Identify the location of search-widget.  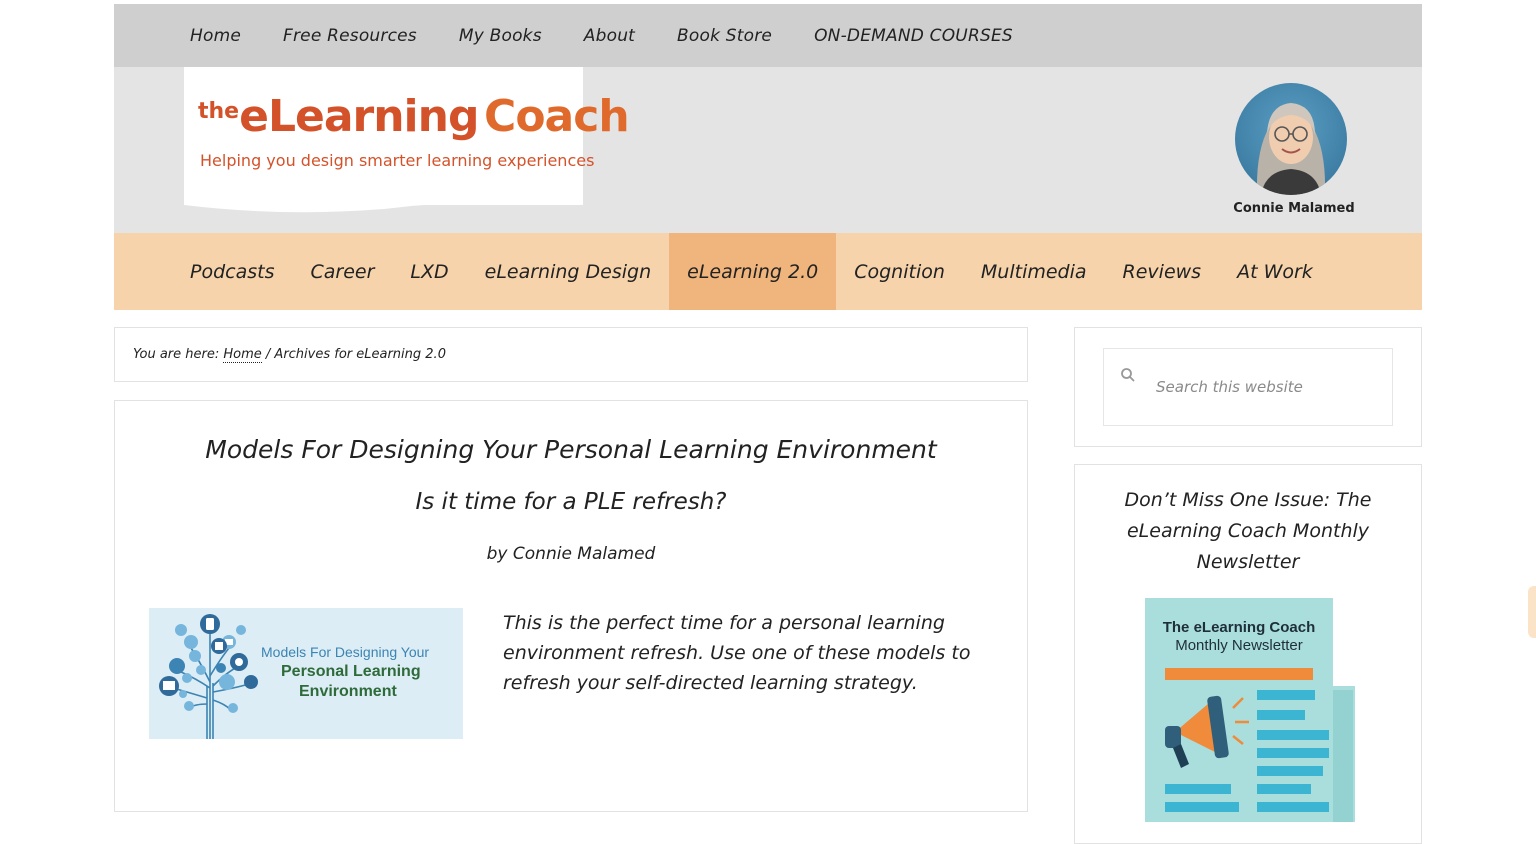
(1248, 387).